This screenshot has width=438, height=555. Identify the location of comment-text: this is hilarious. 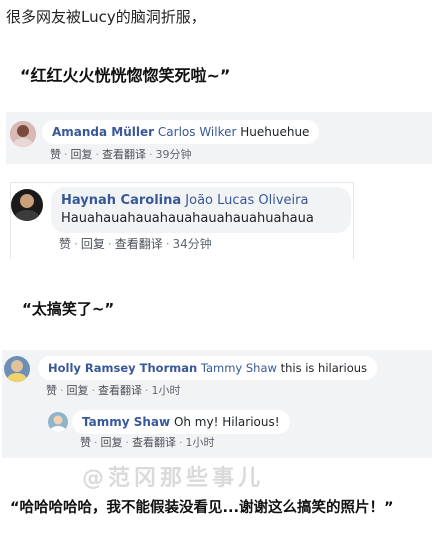
(322, 368).